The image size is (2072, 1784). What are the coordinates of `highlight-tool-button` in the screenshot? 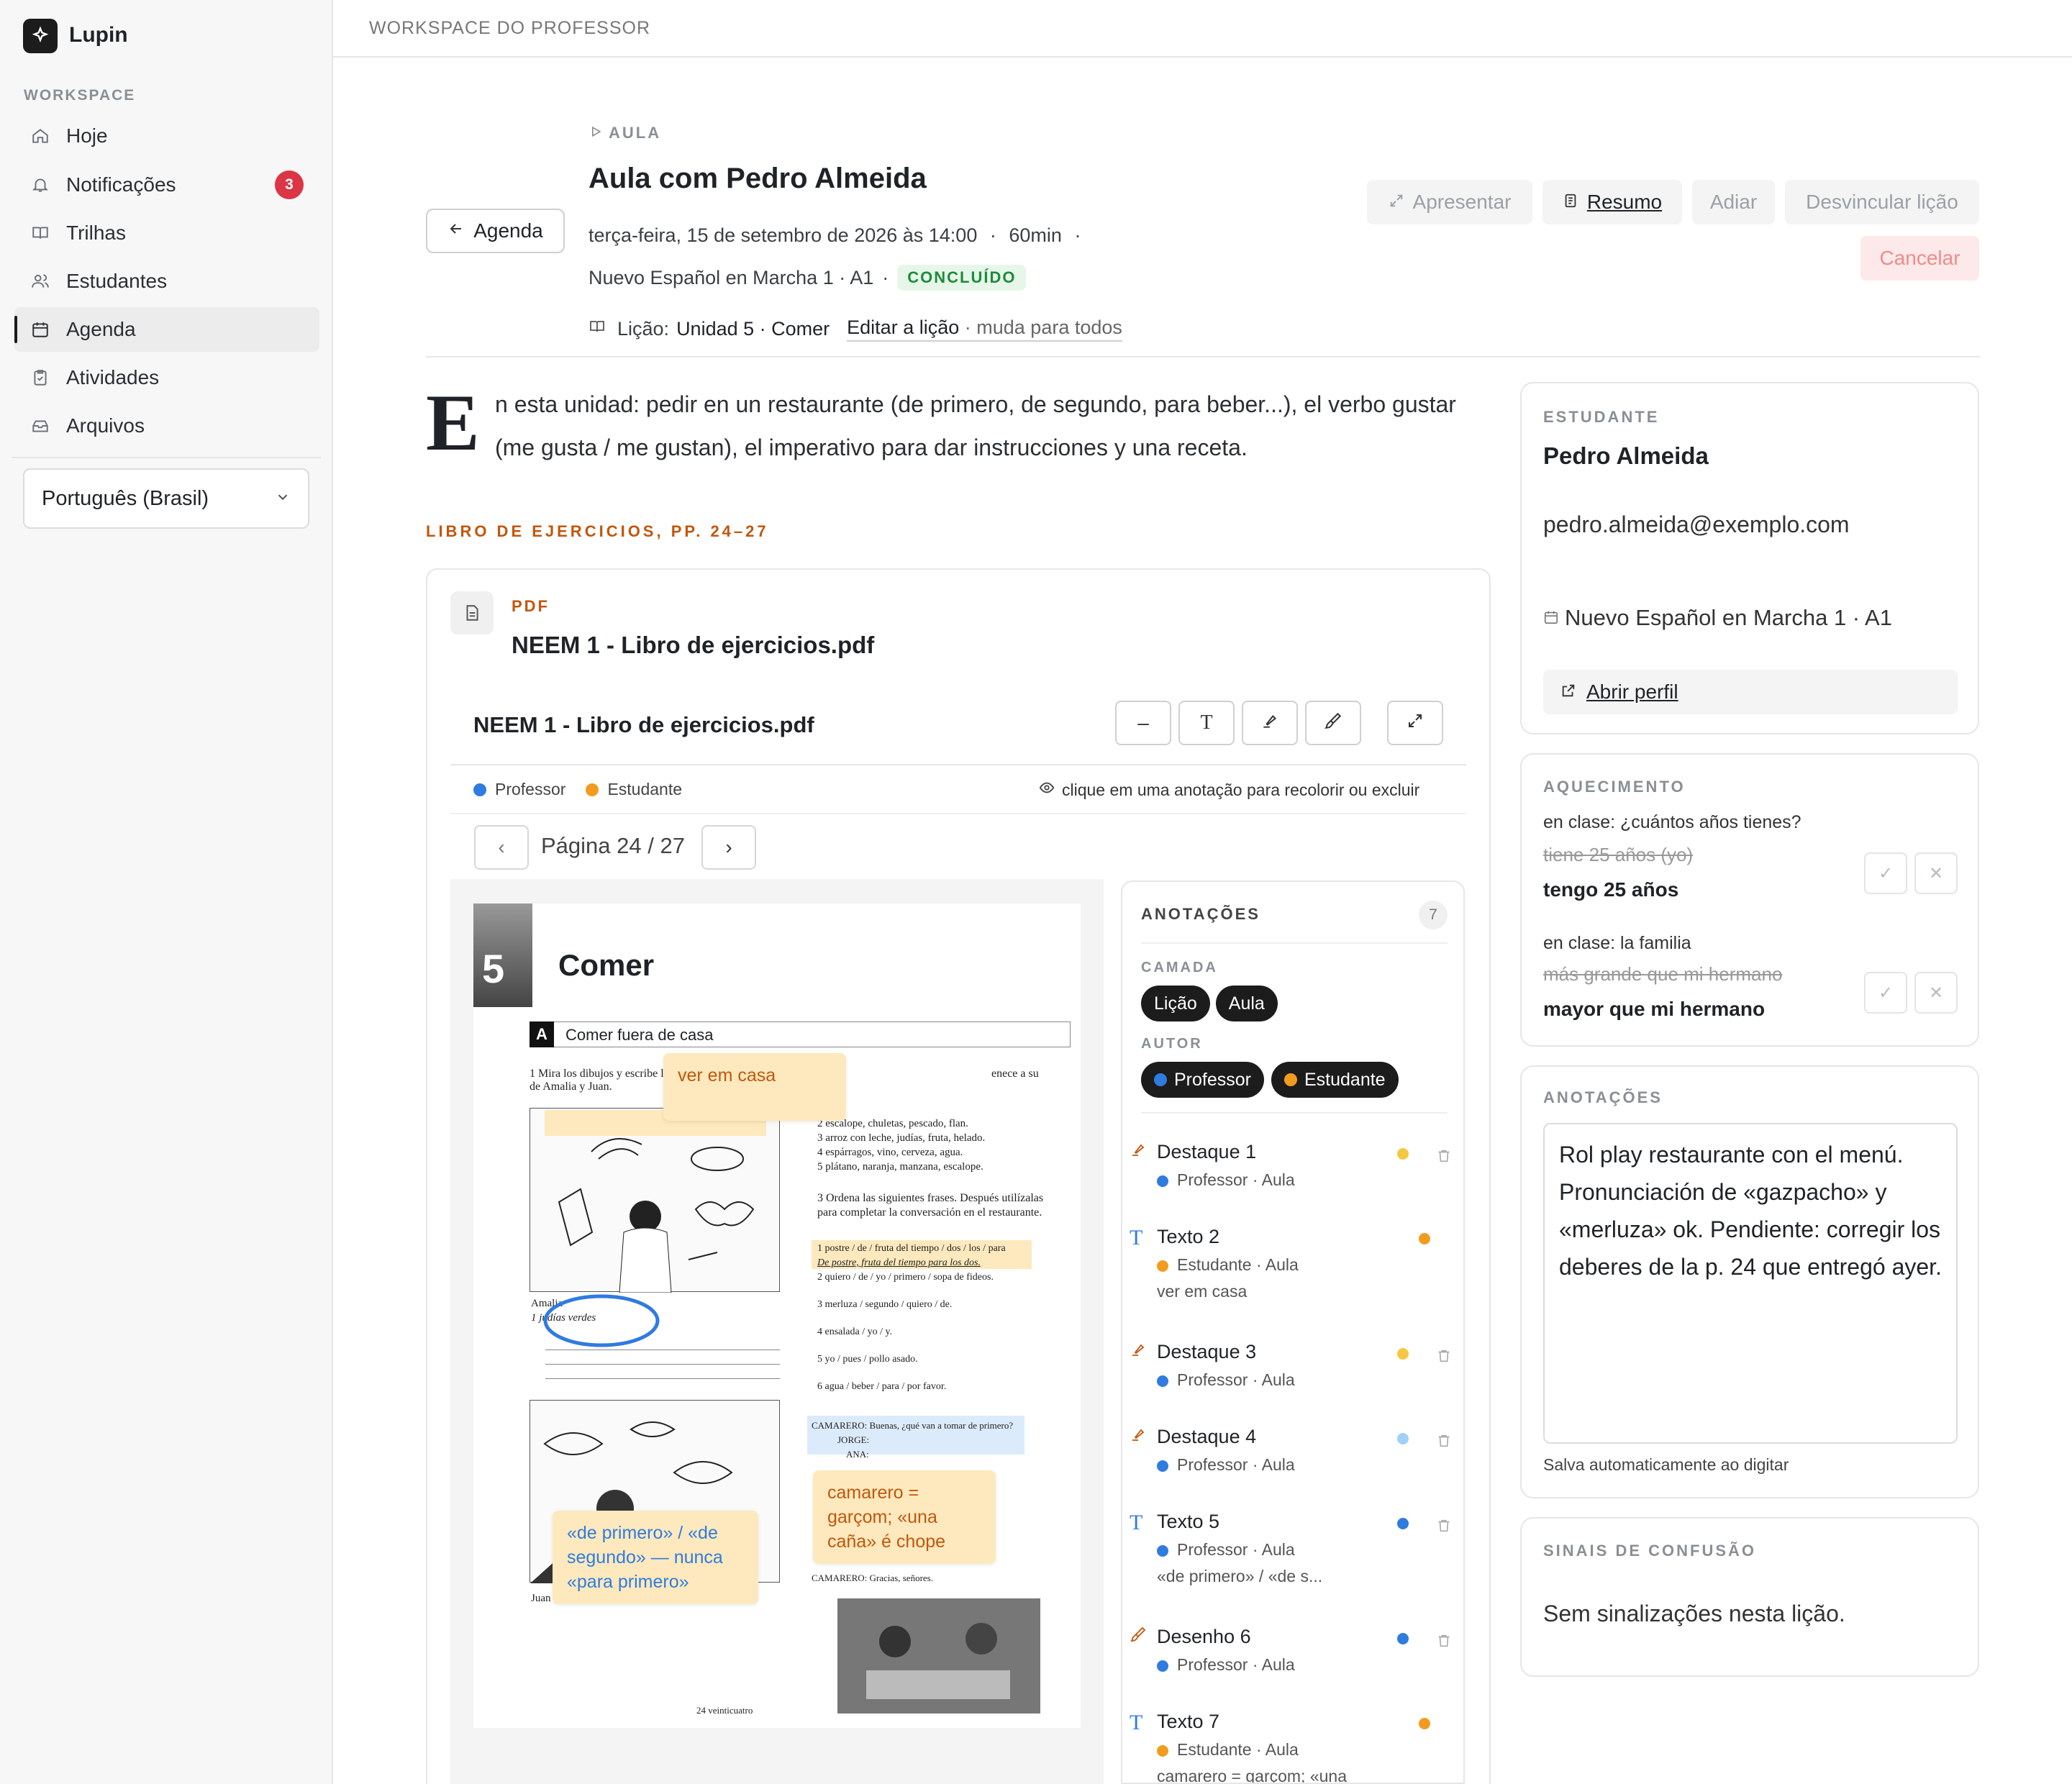 It's located at (1270, 723).